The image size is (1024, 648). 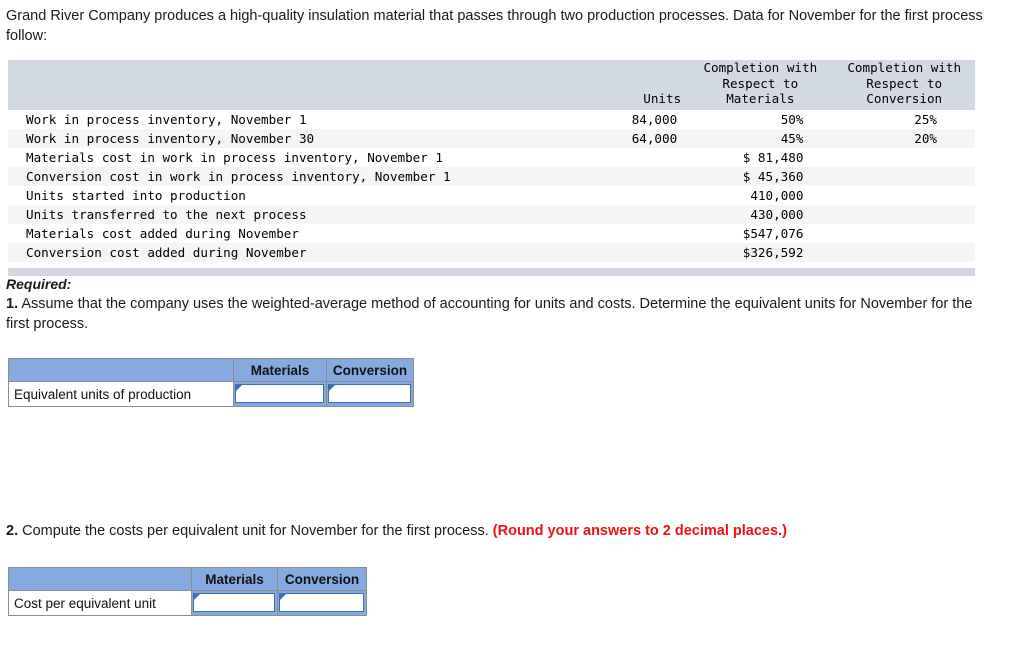 I want to click on table-row: Equivalent units of production, so click(x=211, y=394).